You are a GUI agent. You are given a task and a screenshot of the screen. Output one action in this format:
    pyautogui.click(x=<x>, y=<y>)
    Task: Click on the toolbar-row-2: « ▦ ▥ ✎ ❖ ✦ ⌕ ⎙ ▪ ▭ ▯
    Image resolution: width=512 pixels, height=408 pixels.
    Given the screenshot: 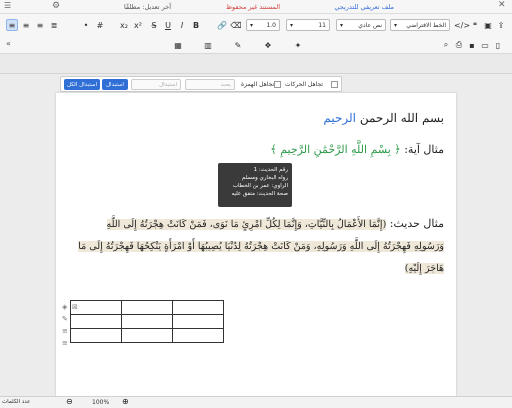 What is the action you would take?
    pyautogui.click(x=256, y=45)
    